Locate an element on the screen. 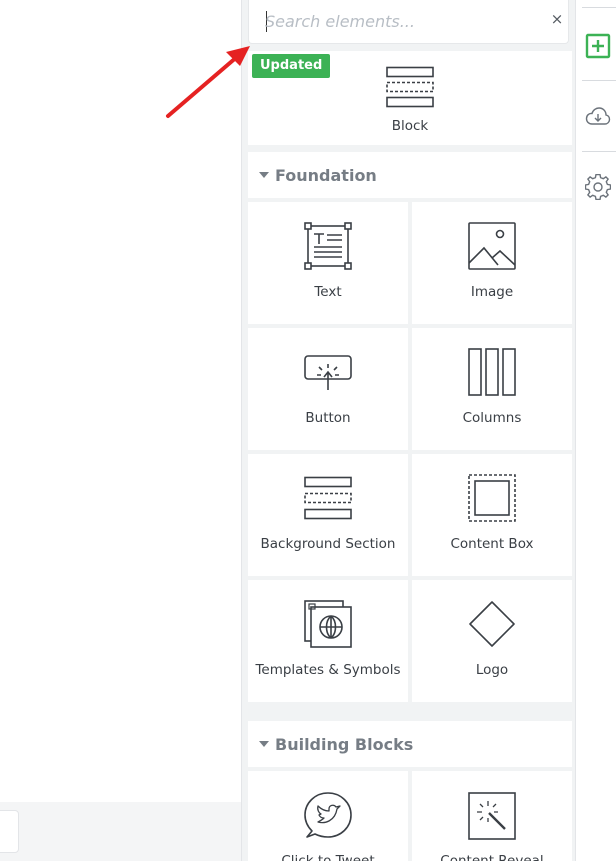  section-header-building-blocks: Building Blocks is located at coordinates (410, 744).